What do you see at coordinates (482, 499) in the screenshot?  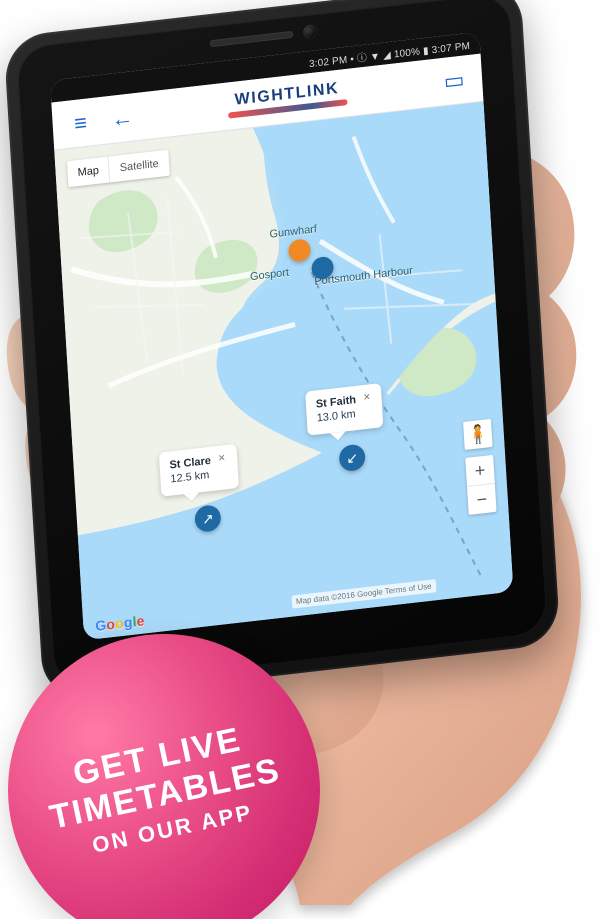 I see `zoom-out-button: −` at bounding box center [482, 499].